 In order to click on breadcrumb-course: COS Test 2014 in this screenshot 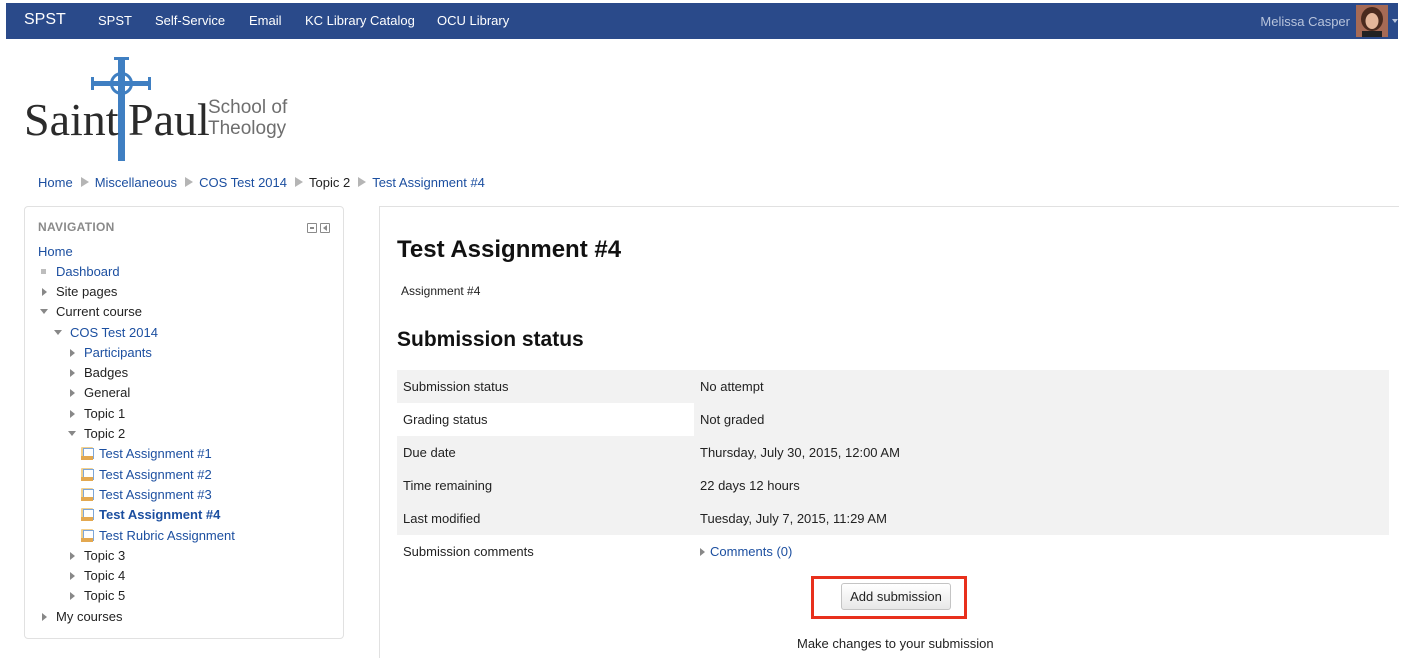, I will do `click(243, 182)`.